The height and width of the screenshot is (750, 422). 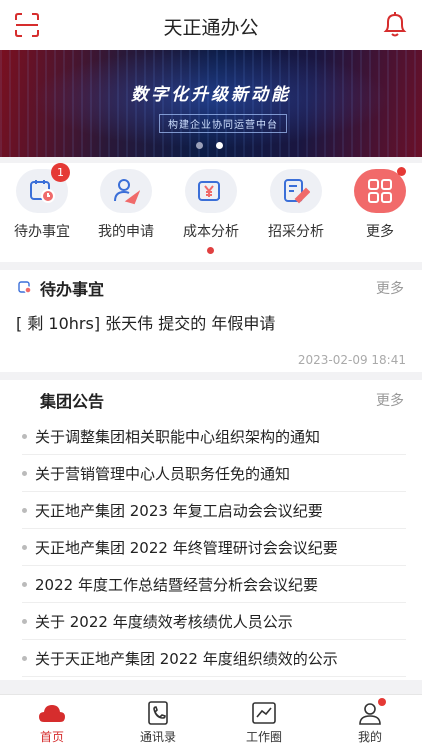 I want to click on todo-item: [ 剩 10hrs] 张天伟 提交的 年假申请, so click(x=145, y=322).